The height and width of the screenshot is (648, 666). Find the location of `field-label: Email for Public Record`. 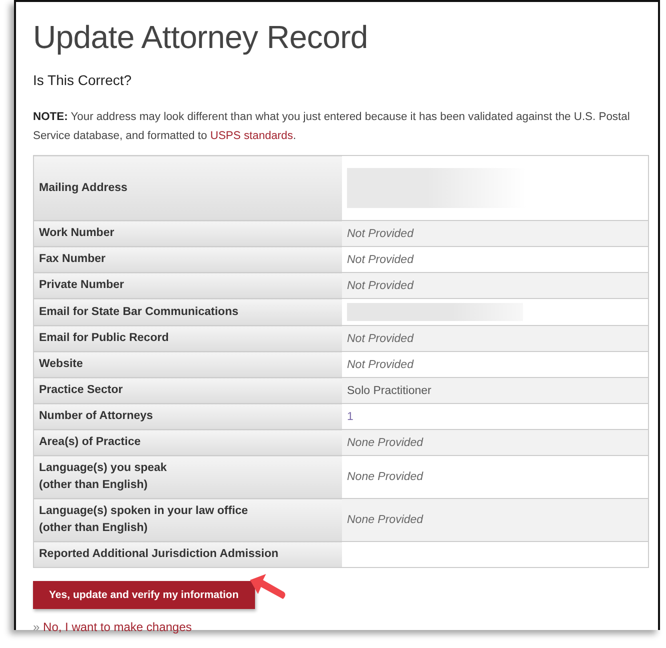

field-label: Email for Public Record is located at coordinates (104, 338).